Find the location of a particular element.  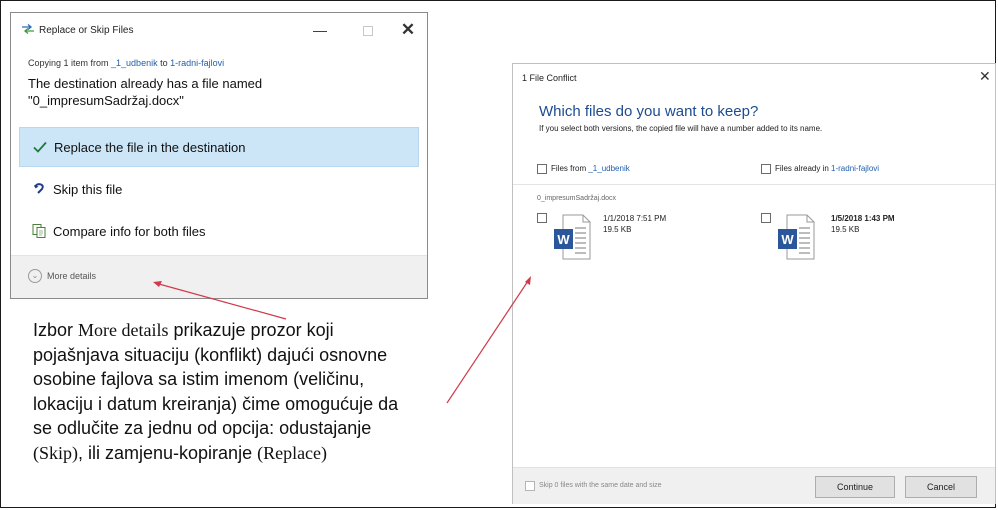

arrow-to-more-details is located at coordinates (220, 300).